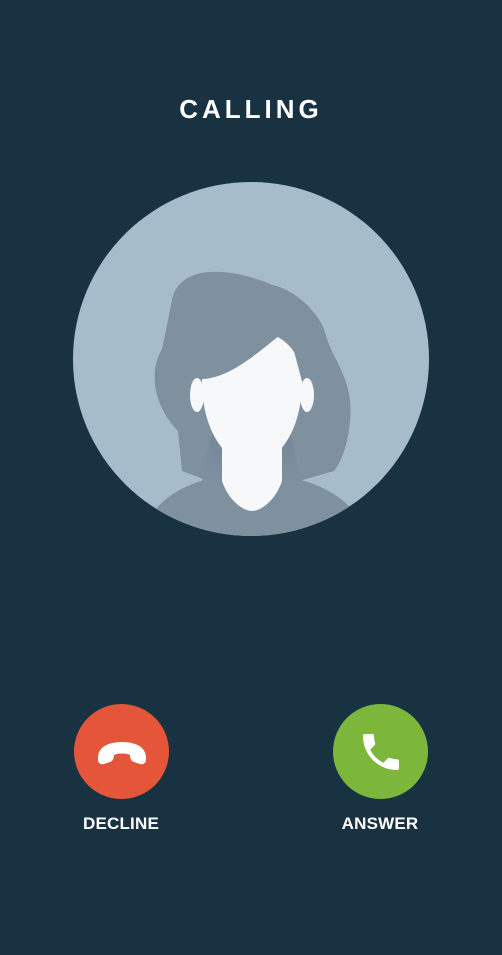 This screenshot has height=955, width=502. I want to click on call-status-title: CALLING, so click(251, 109).